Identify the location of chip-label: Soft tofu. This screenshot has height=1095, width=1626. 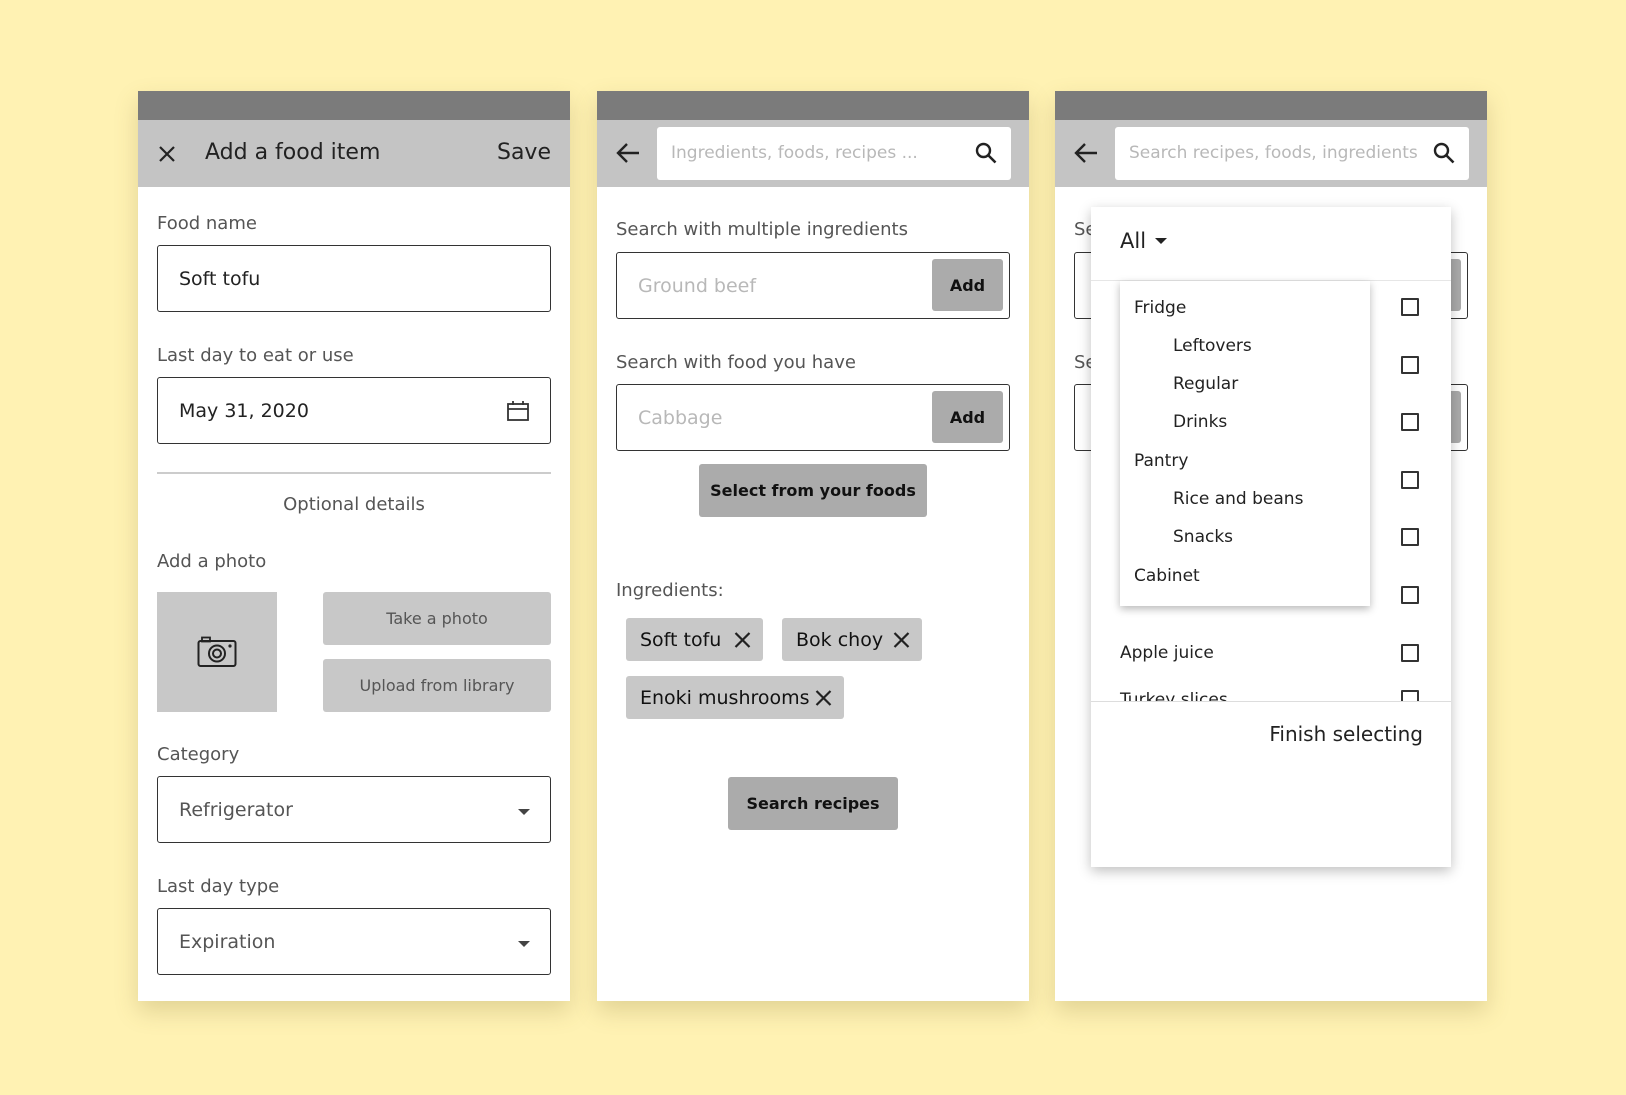
(681, 639).